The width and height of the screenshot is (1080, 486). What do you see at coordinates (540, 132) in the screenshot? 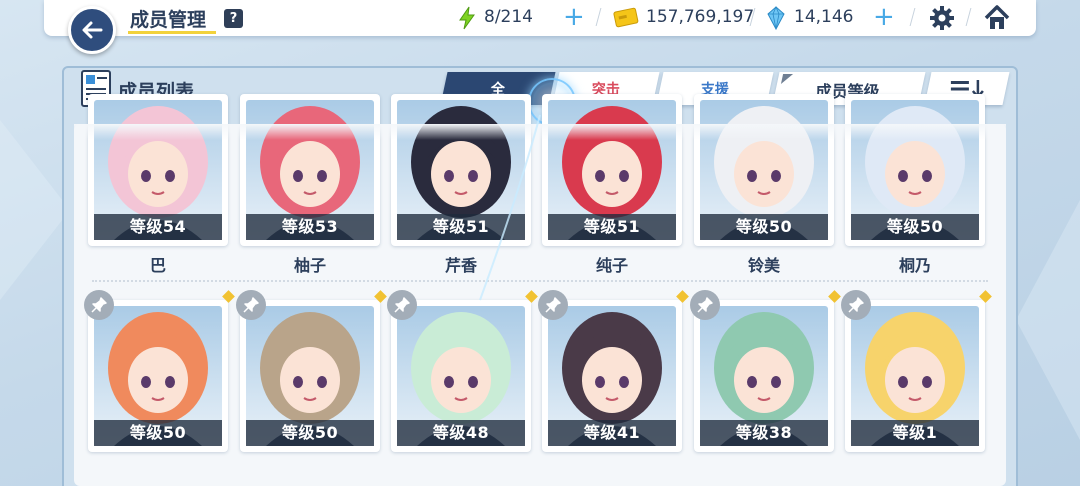
I see `grid-top-fade` at bounding box center [540, 132].